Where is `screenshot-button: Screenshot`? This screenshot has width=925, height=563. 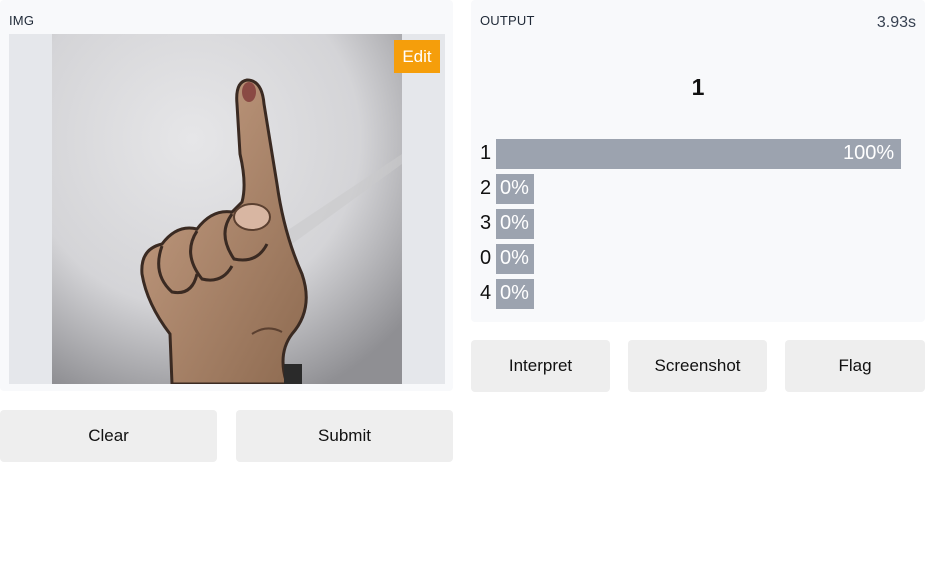
screenshot-button: Screenshot is located at coordinates (697, 366).